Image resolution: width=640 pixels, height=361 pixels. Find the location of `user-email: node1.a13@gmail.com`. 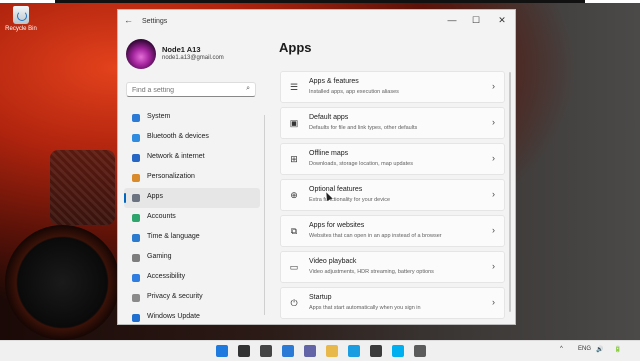

user-email: node1.a13@gmail.com is located at coordinates (193, 58).